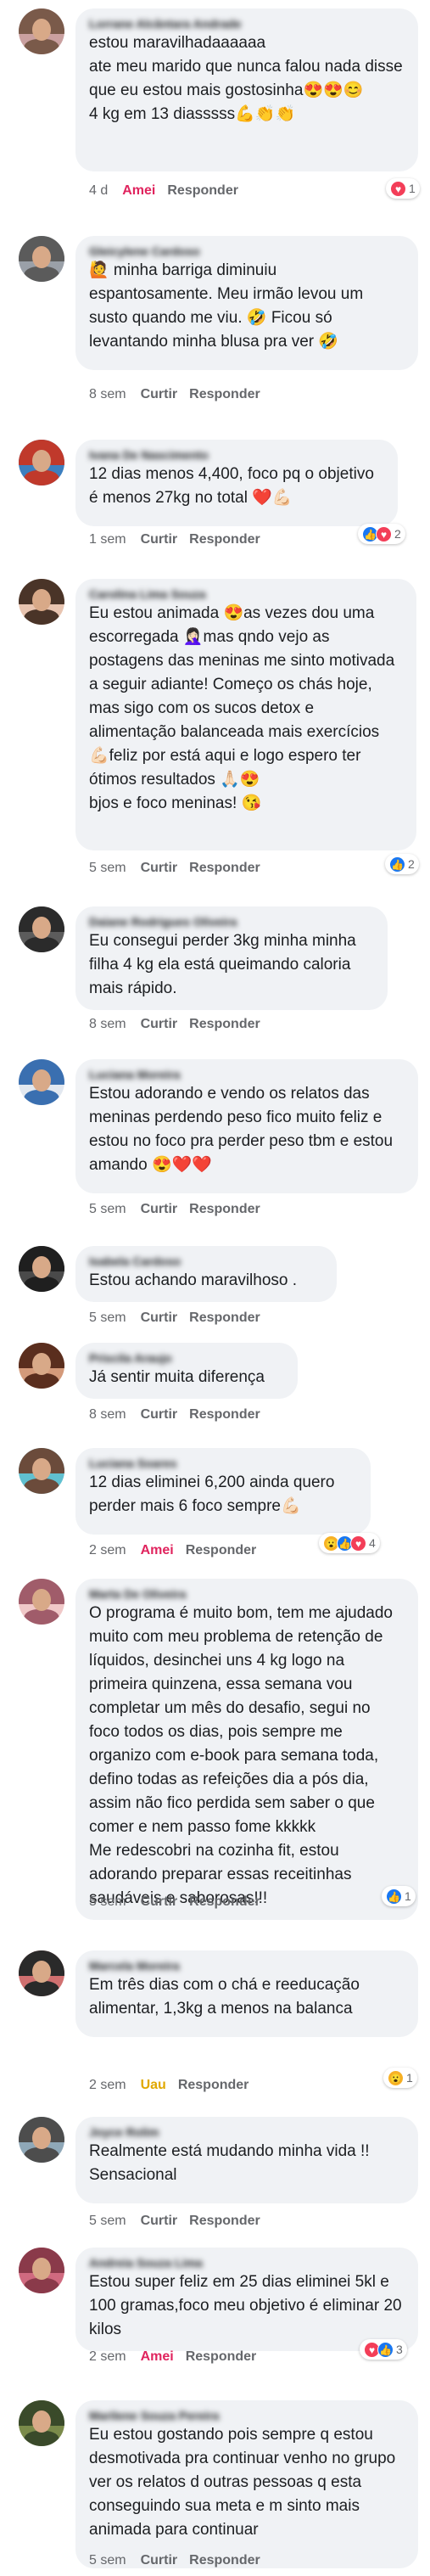 The image size is (430, 2576). What do you see at coordinates (231, 921) in the screenshot?
I see `comment-author: Daiane Rodrigues Oliveira` at bounding box center [231, 921].